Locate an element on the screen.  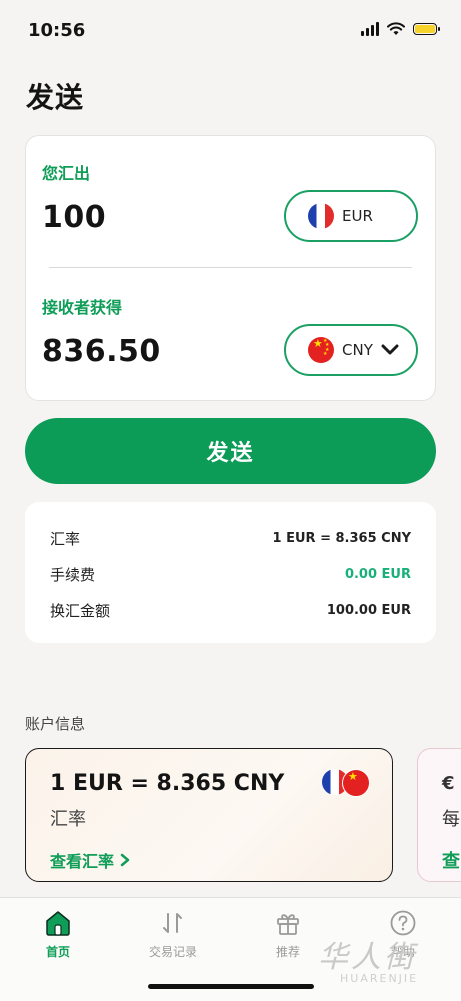
send-currency-selector: EUR is located at coordinates (351, 216).